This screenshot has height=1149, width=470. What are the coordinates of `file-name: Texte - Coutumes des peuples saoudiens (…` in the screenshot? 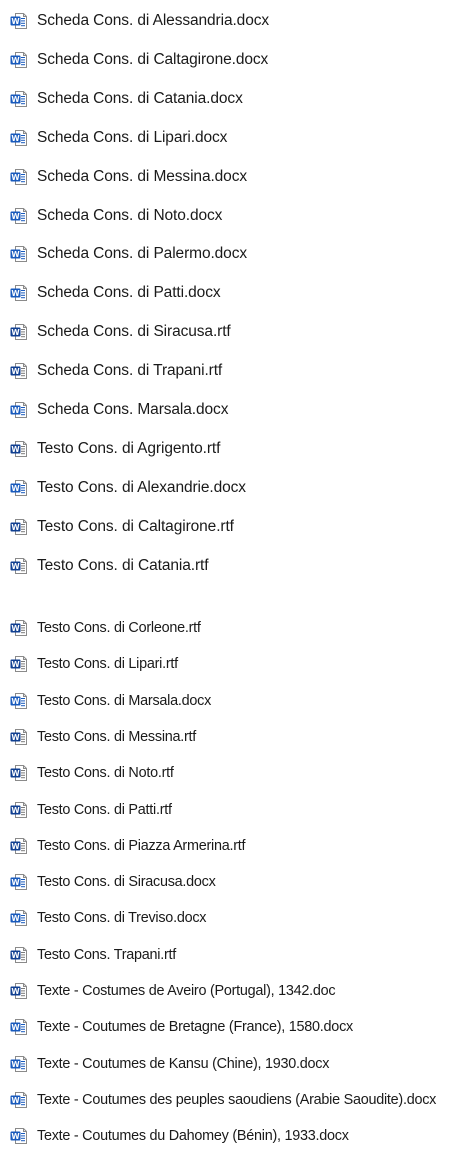 It's located at (237, 1099).